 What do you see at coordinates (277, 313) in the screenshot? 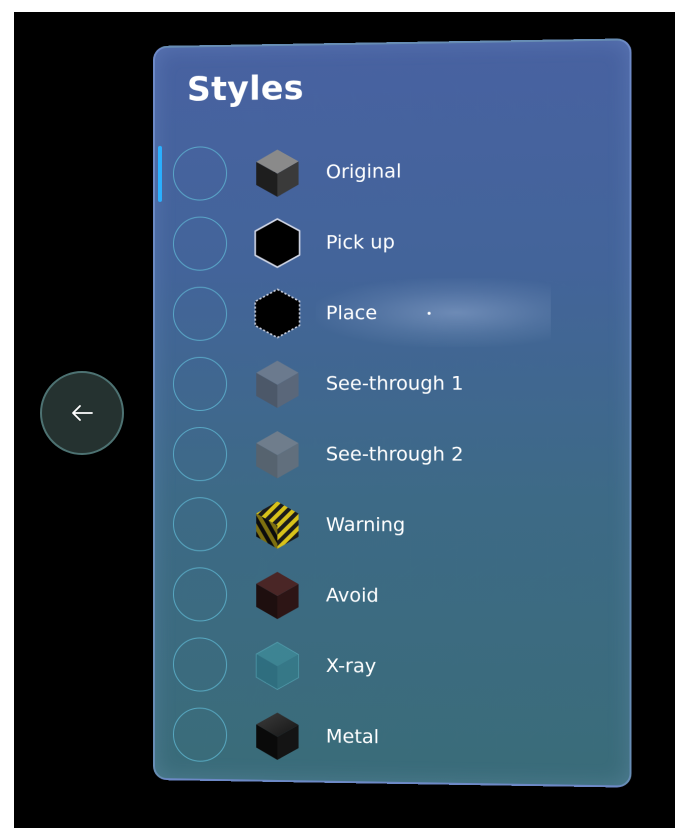
I see `place-cube-icon` at bounding box center [277, 313].